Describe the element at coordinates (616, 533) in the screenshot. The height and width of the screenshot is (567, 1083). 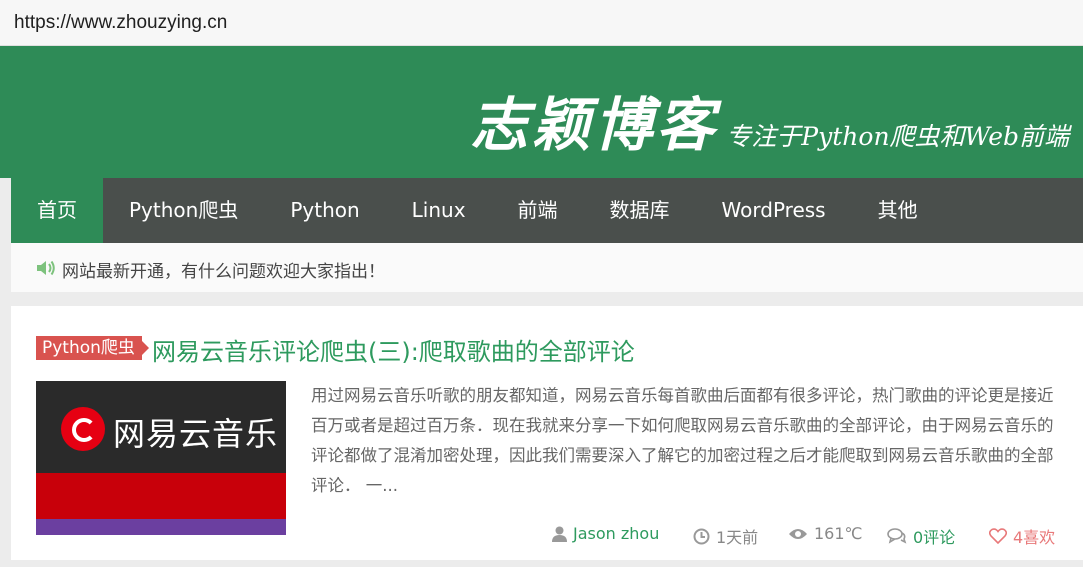
I see `author-name: Jason zhou` at that location.